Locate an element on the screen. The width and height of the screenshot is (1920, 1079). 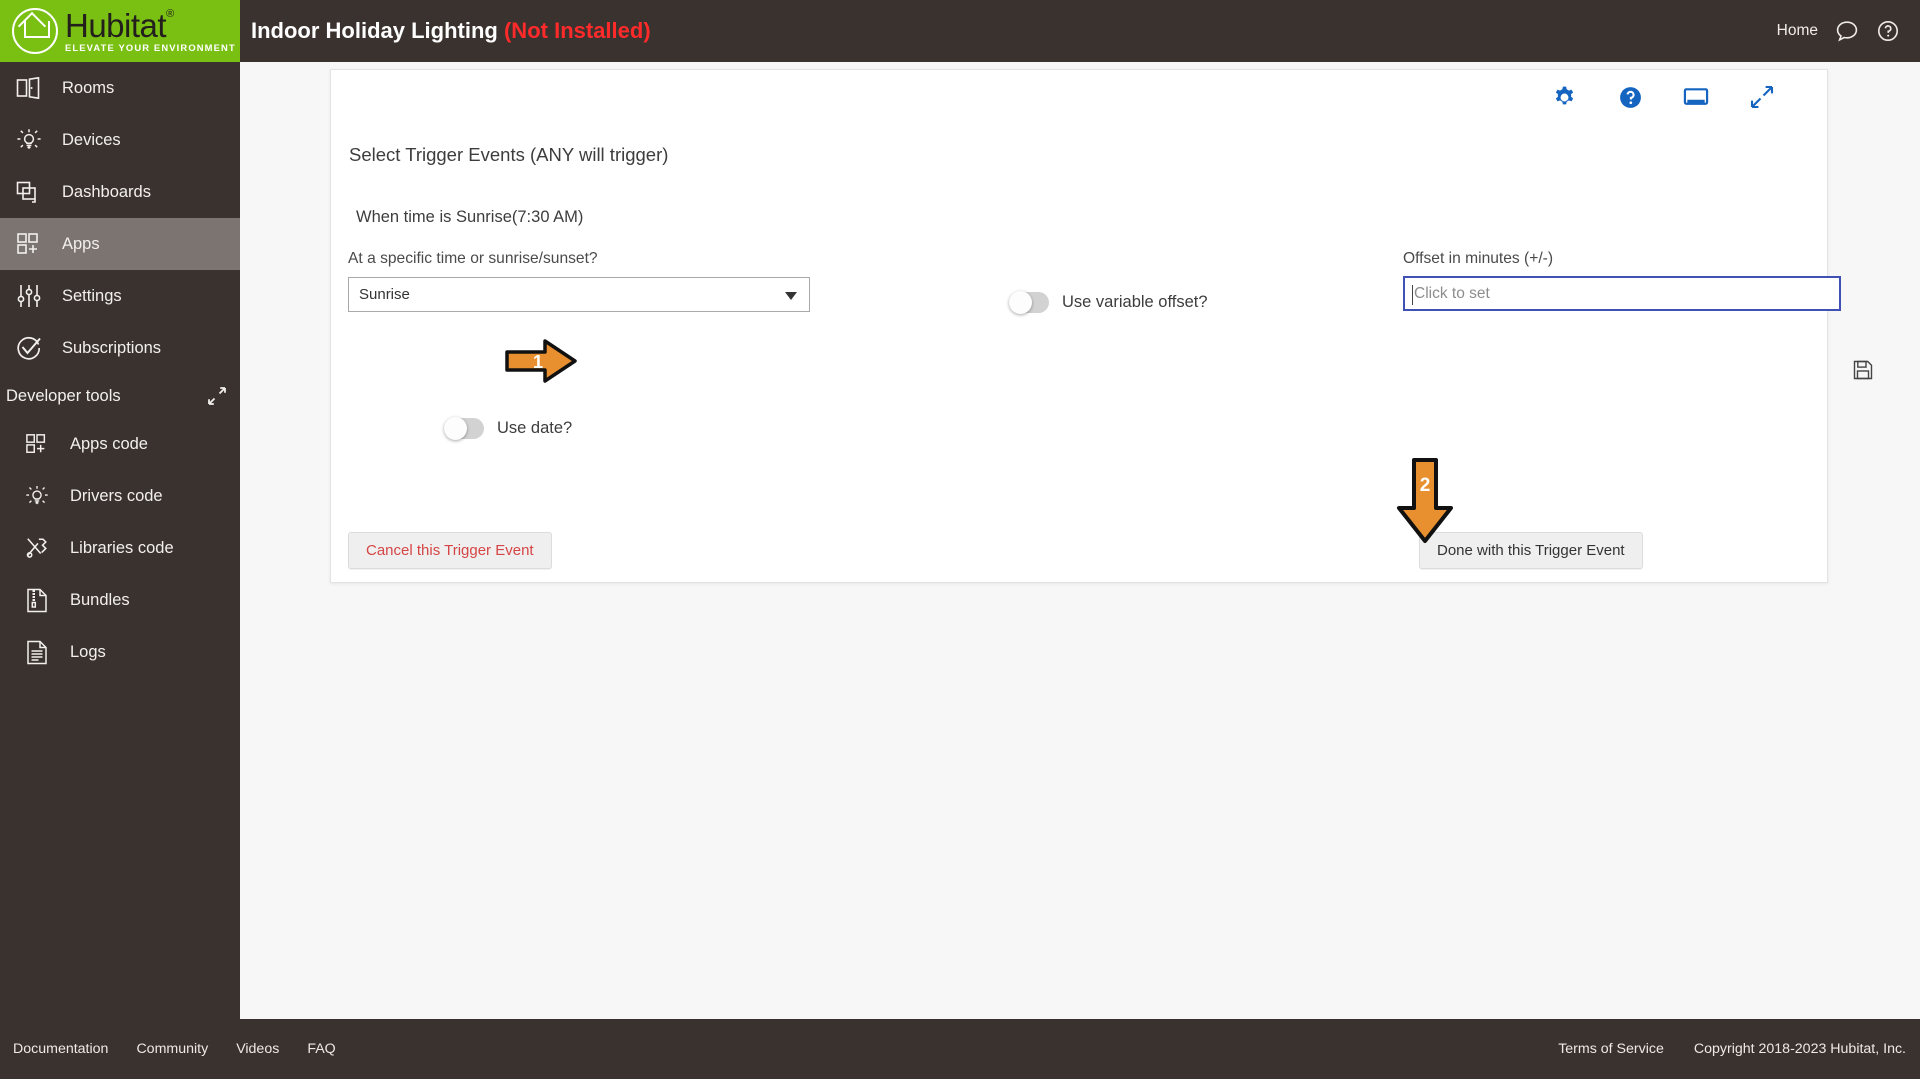
sidebar-item-settings: Settings is located at coordinates (120, 296).